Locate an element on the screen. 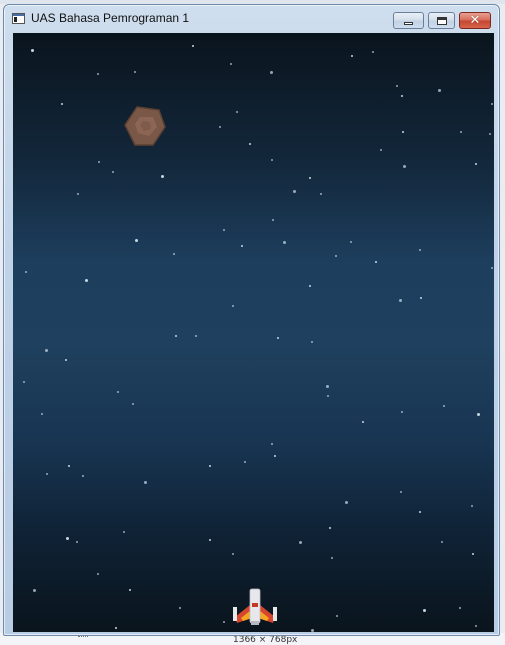 This screenshot has height=645, width=505. app-window-icon is located at coordinates (18, 18).